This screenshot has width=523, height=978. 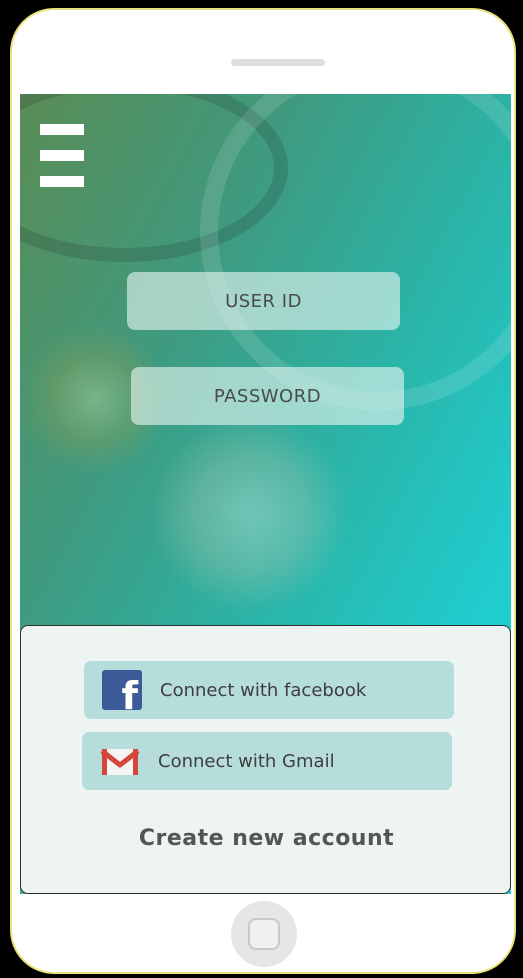 What do you see at coordinates (246, 761) in the screenshot?
I see `connect-gmail-label: Connect with Gmail` at bounding box center [246, 761].